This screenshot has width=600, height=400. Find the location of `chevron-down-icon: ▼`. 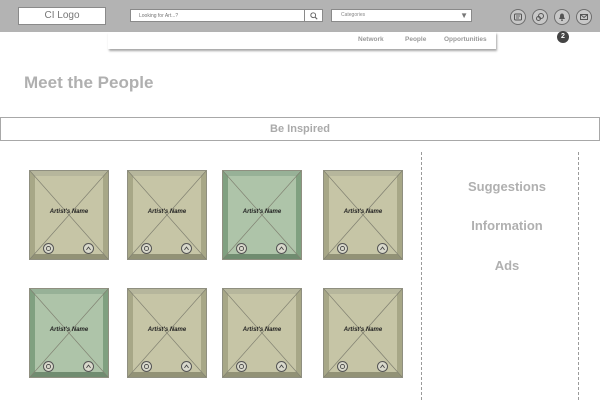

chevron-down-icon: ▼ is located at coordinates (464, 15).